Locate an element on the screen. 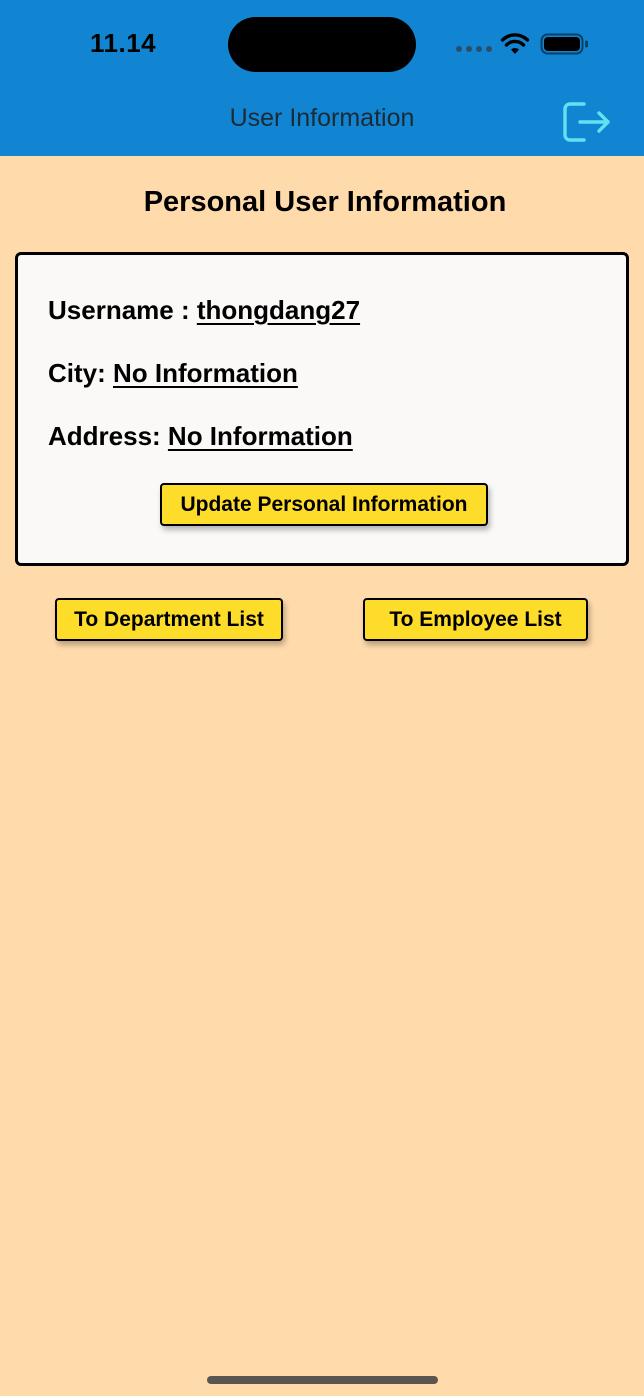 This screenshot has height=1396, width=644. address-row: Address: No Information is located at coordinates (200, 436).